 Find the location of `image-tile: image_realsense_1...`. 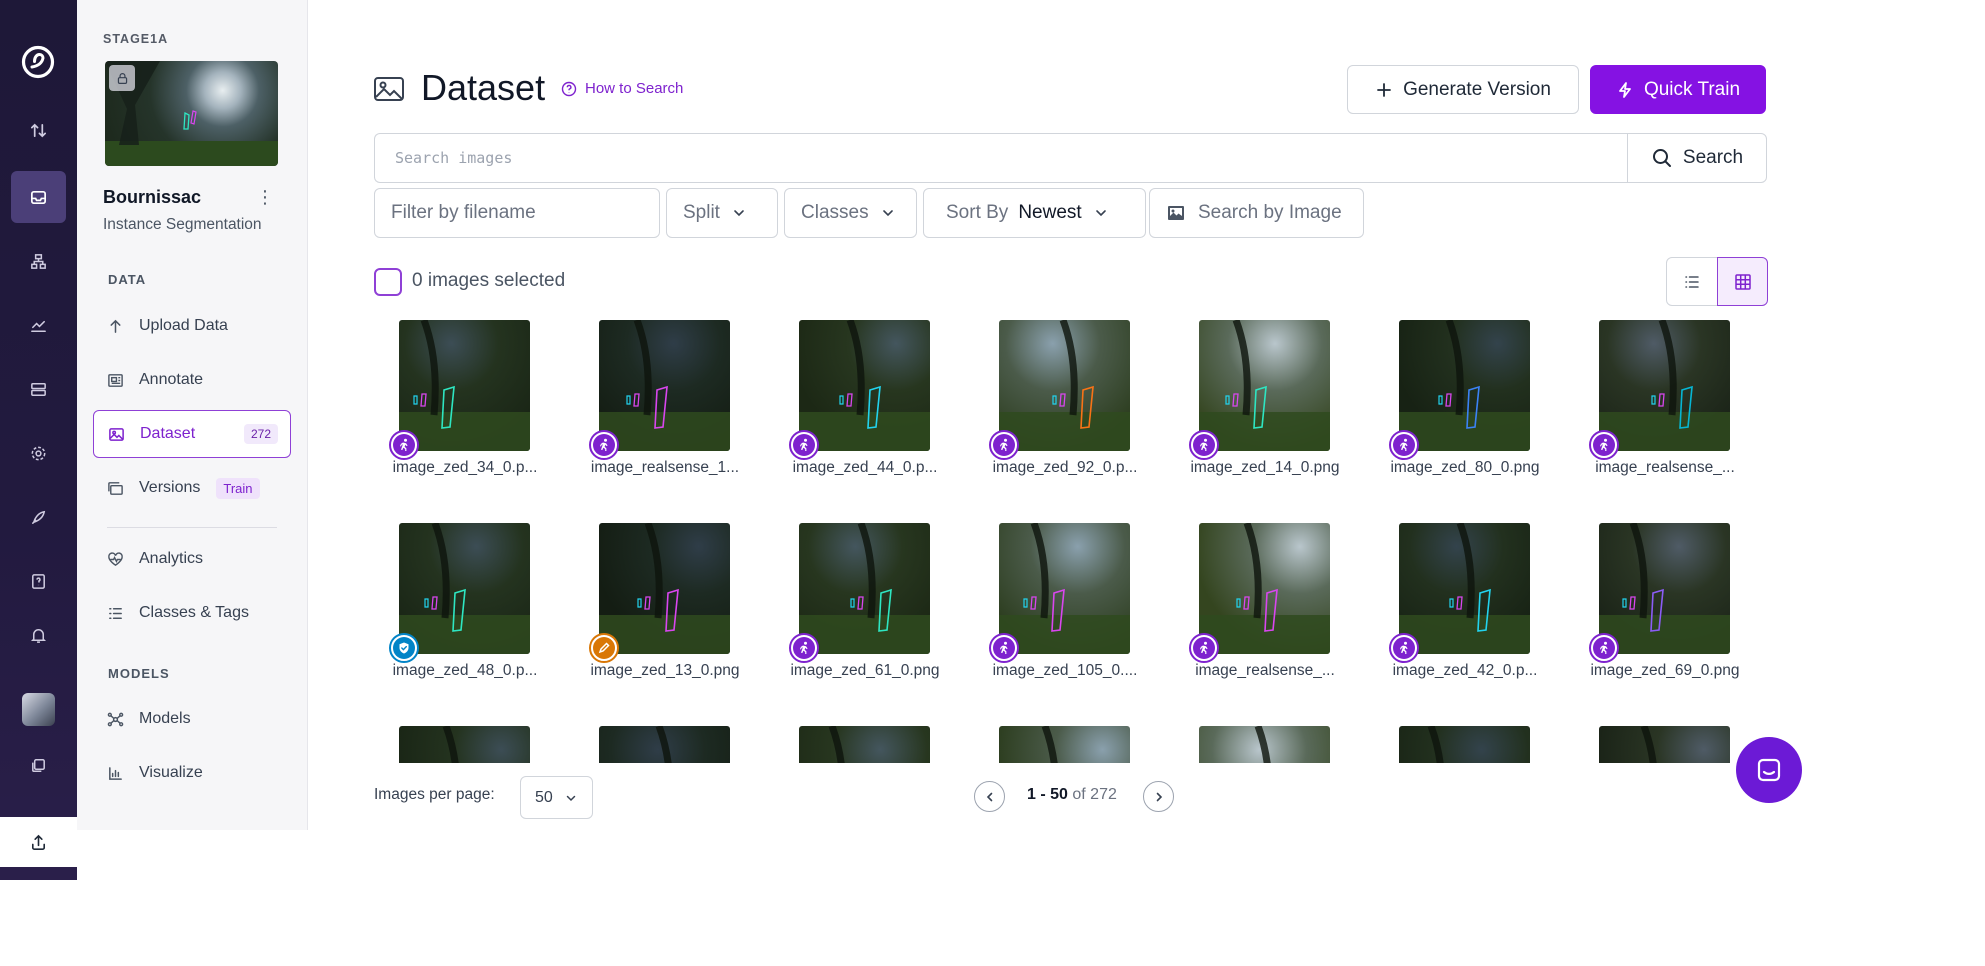

image-tile: image_realsense_1... is located at coordinates (668, 406).